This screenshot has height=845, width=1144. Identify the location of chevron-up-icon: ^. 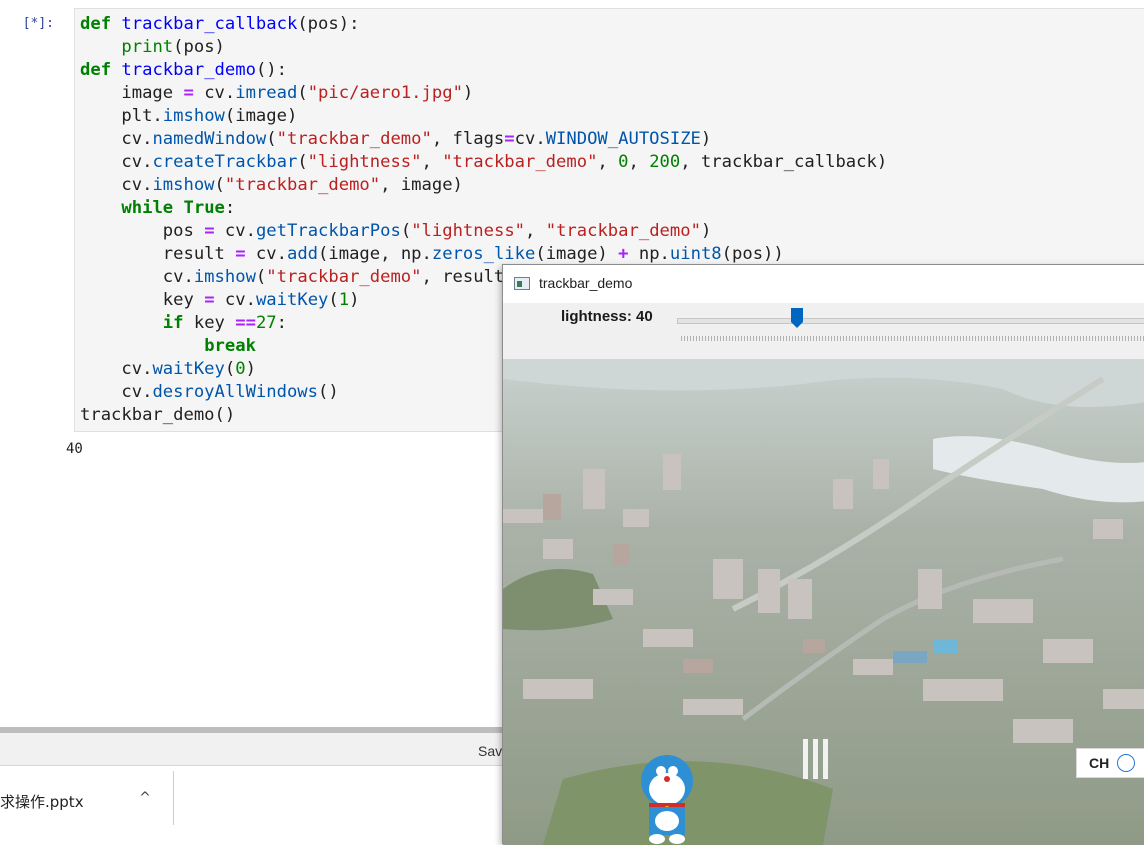
(145, 799).